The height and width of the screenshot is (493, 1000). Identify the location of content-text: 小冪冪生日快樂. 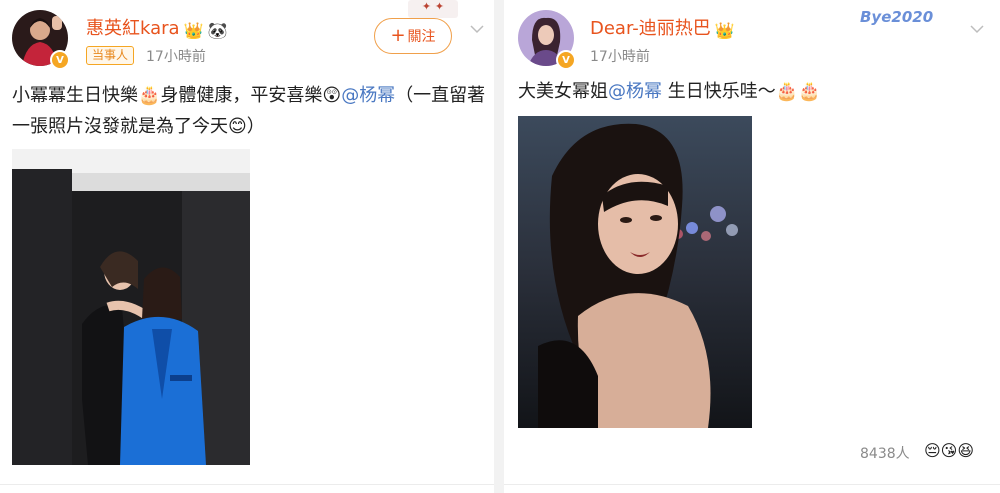
(75, 95).